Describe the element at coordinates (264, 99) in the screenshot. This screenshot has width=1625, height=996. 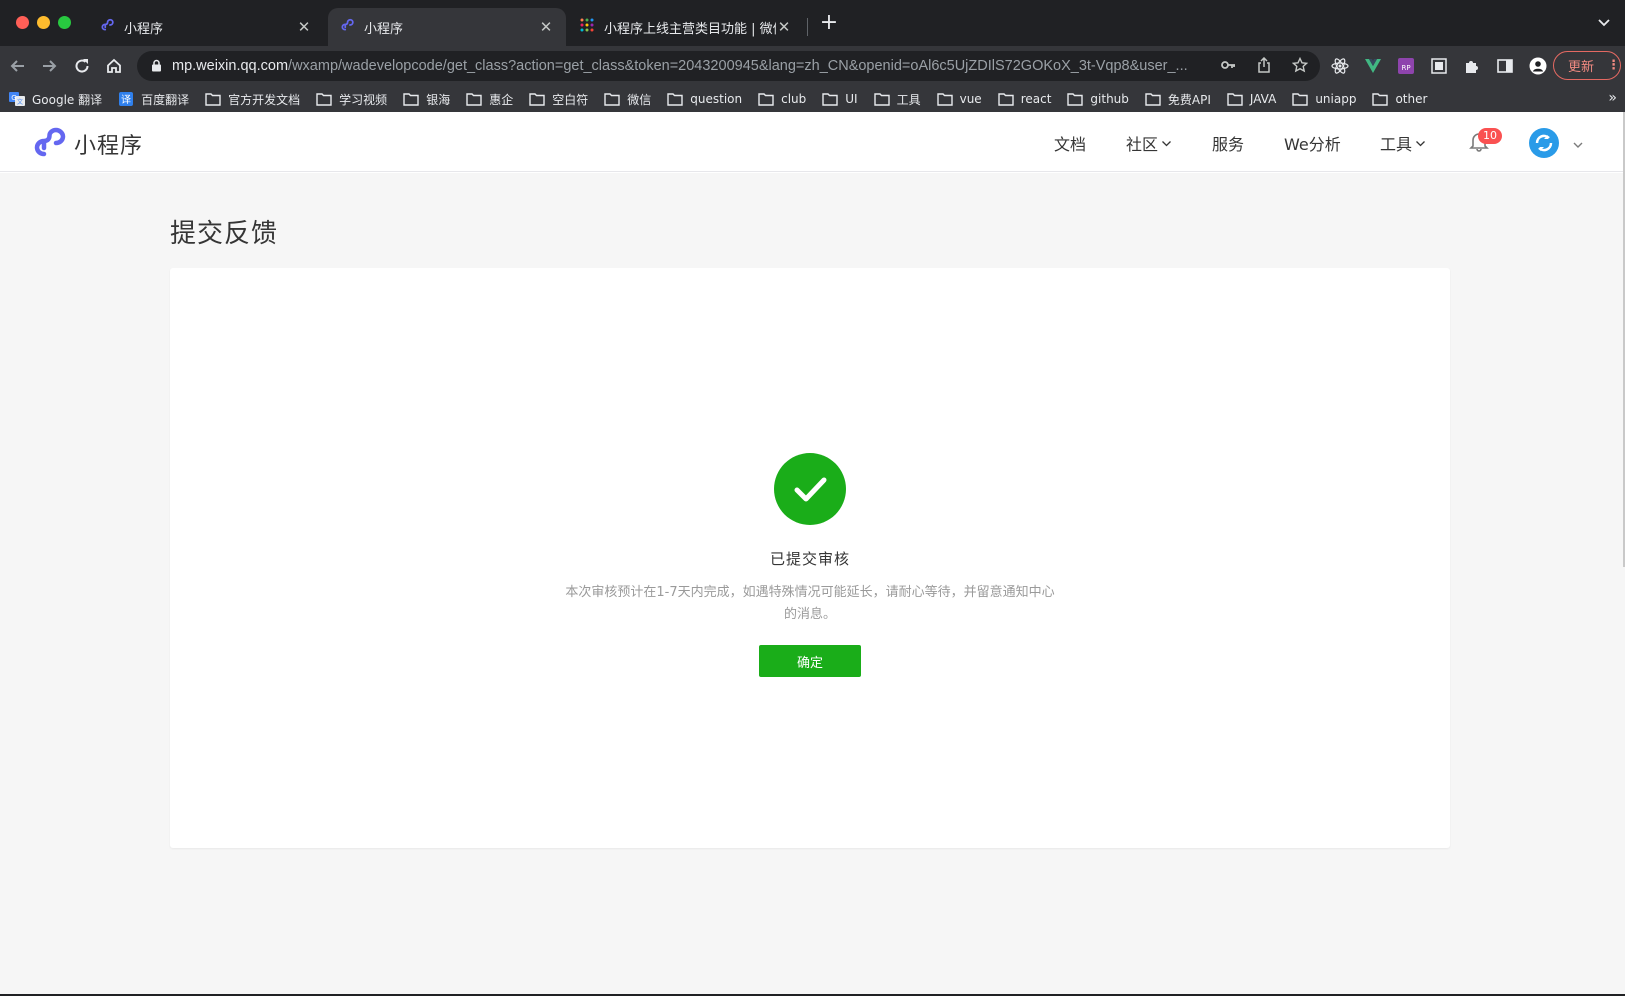
I see `bookmark-label: 官方开发文档` at that location.